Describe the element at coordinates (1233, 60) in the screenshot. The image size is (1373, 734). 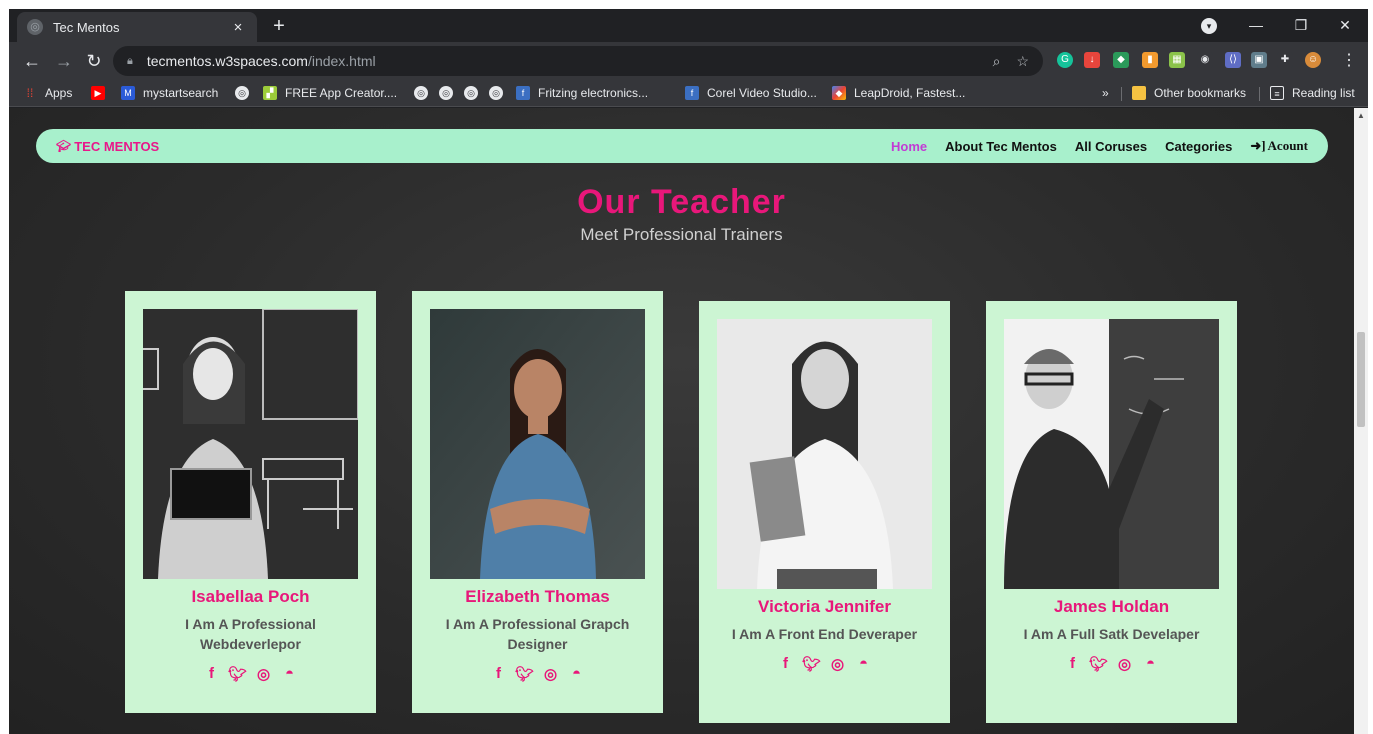
I see `extension-icon: ⟨⟩` at that location.